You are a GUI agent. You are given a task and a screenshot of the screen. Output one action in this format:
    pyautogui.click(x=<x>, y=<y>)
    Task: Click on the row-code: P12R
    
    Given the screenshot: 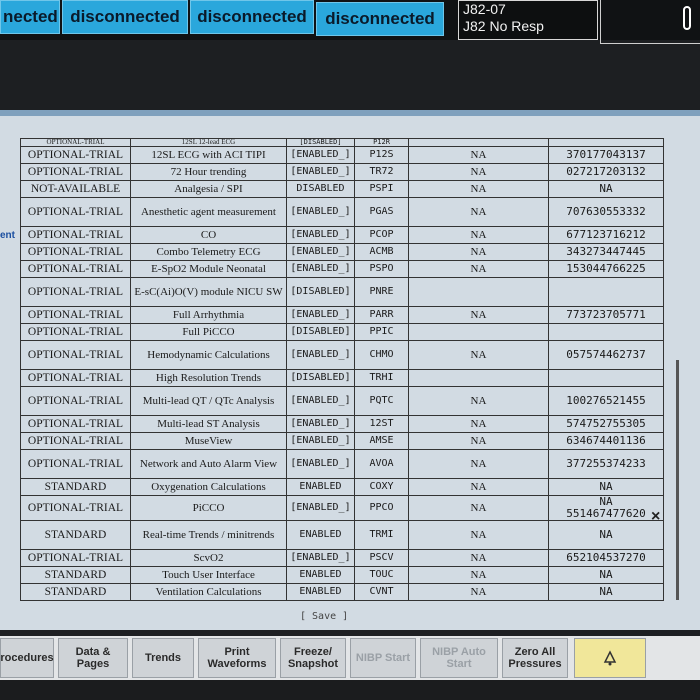 What is the action you would take?
    pyautogui.click(x=381, y=142)
    